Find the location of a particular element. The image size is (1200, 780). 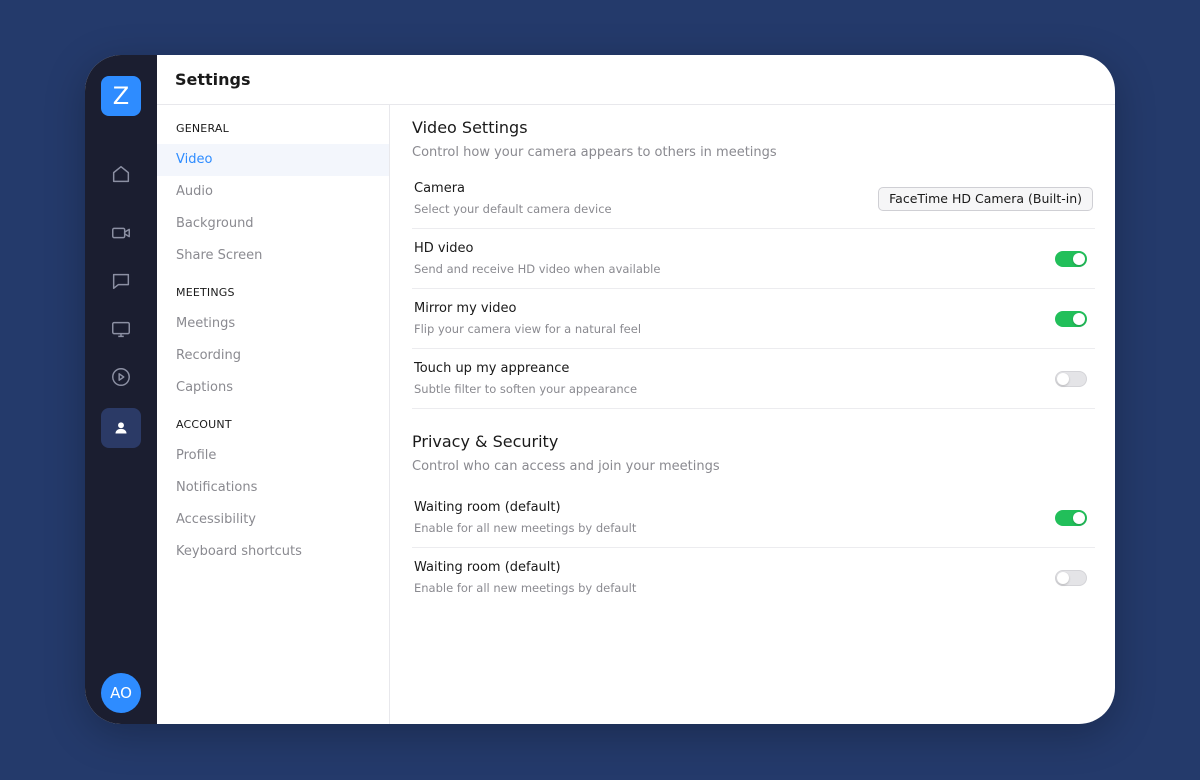

nav-item-audio: Audio is located at coordinates (273, 192).